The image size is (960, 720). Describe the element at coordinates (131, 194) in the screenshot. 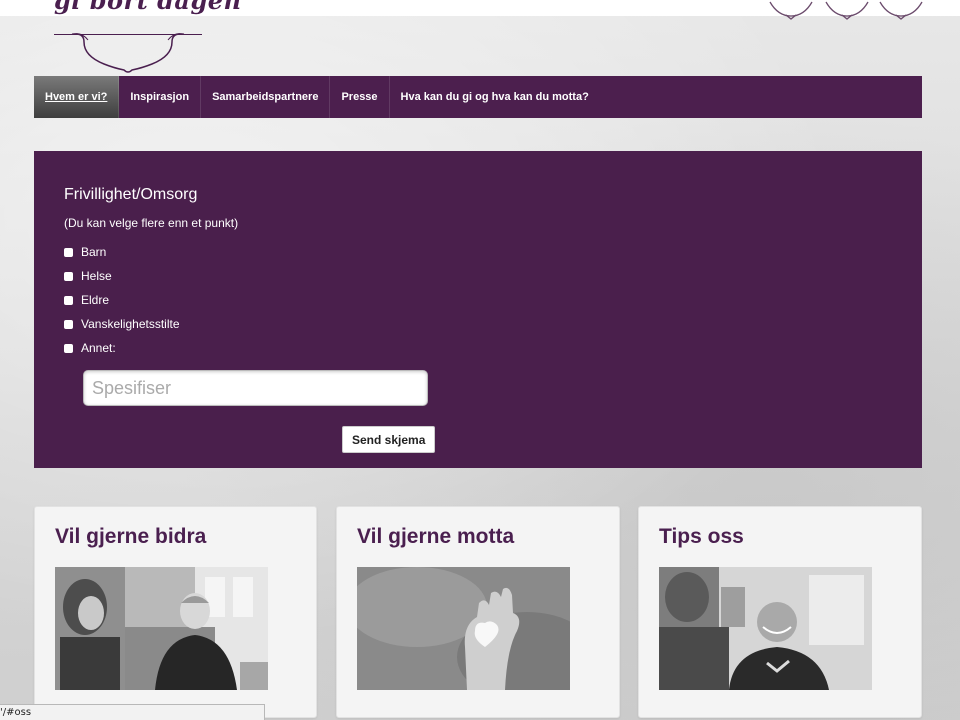

I see `form-title: Frivillighet/Omsorg` at that location.